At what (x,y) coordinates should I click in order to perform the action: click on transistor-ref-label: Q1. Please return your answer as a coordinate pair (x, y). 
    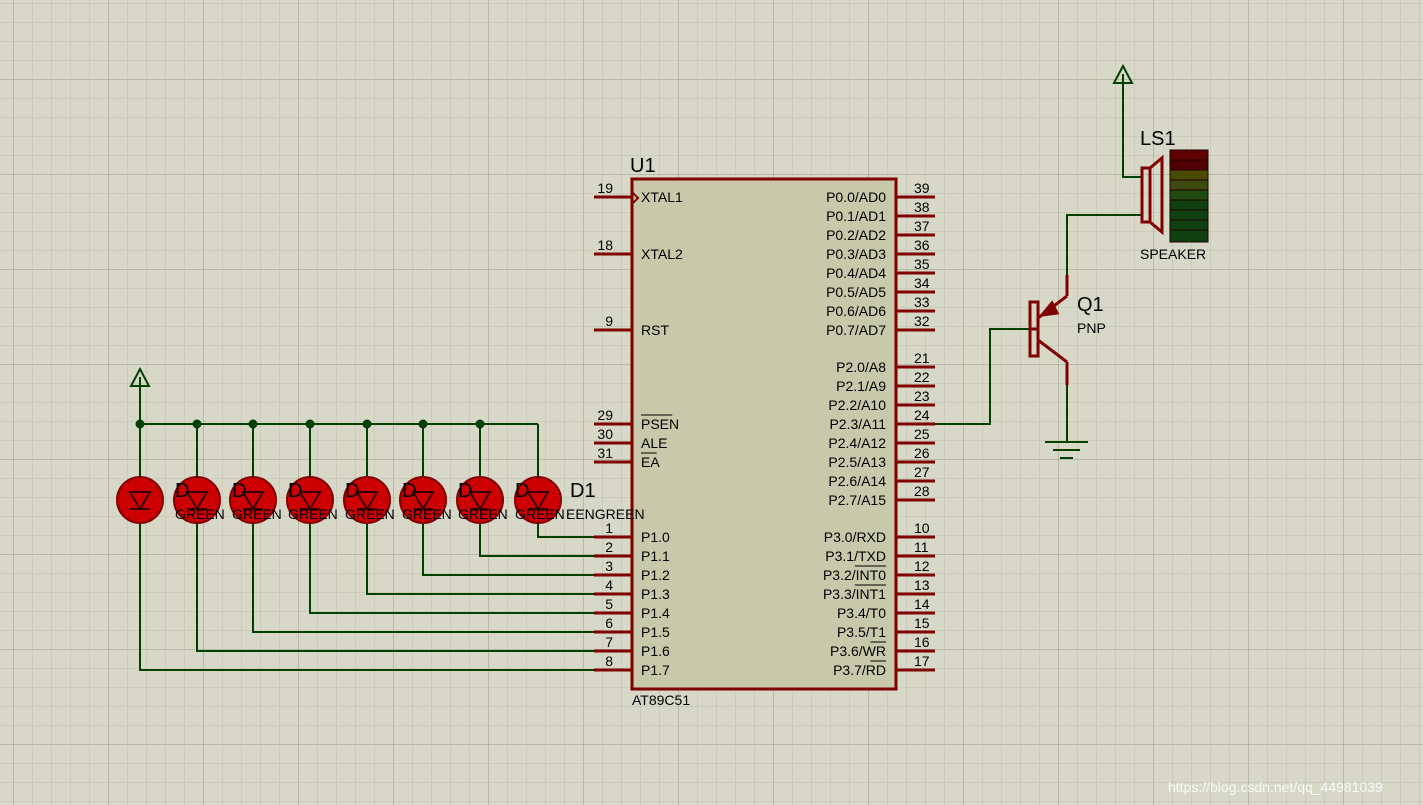
    Looking at the image, I should click on (1090, 305).